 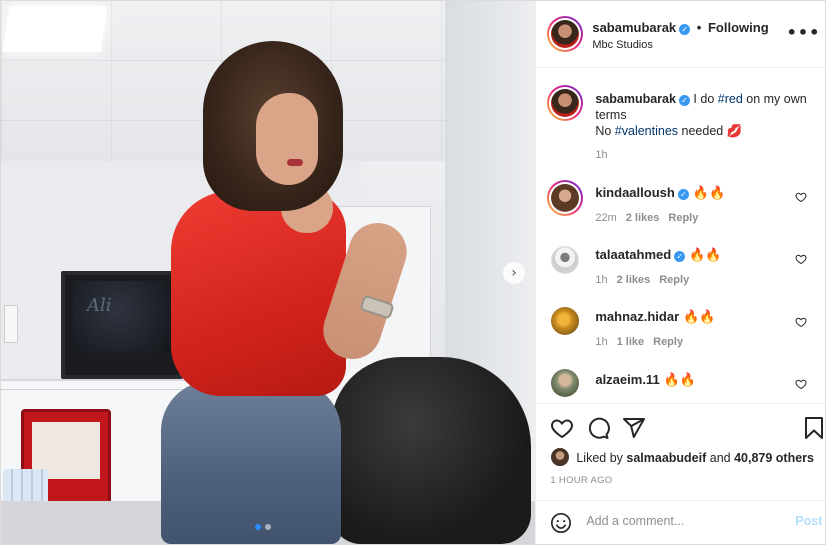 I want to click on author-avatar-ring, so click(x=565, y=34).